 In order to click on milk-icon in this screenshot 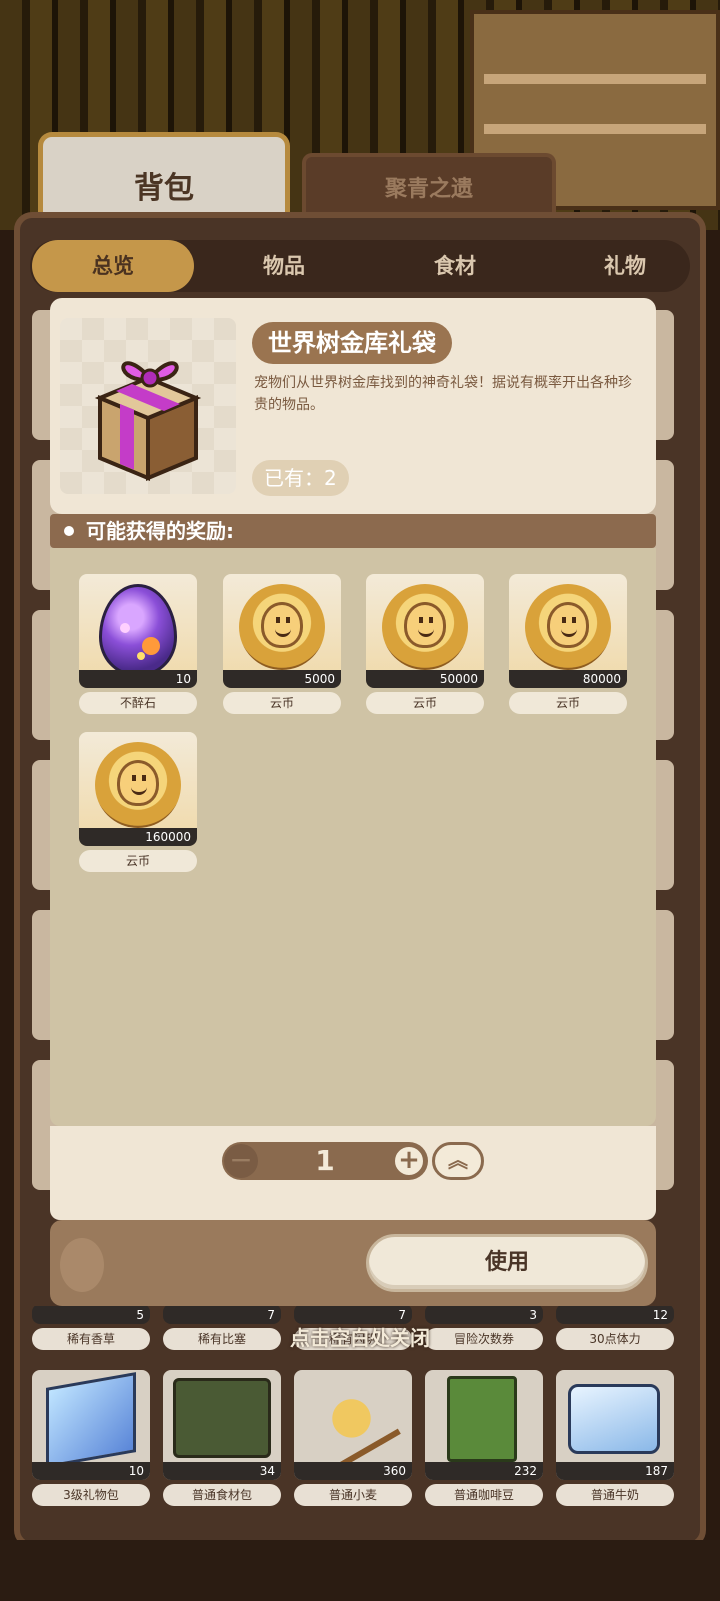, I will do `click(614, 1419)`.